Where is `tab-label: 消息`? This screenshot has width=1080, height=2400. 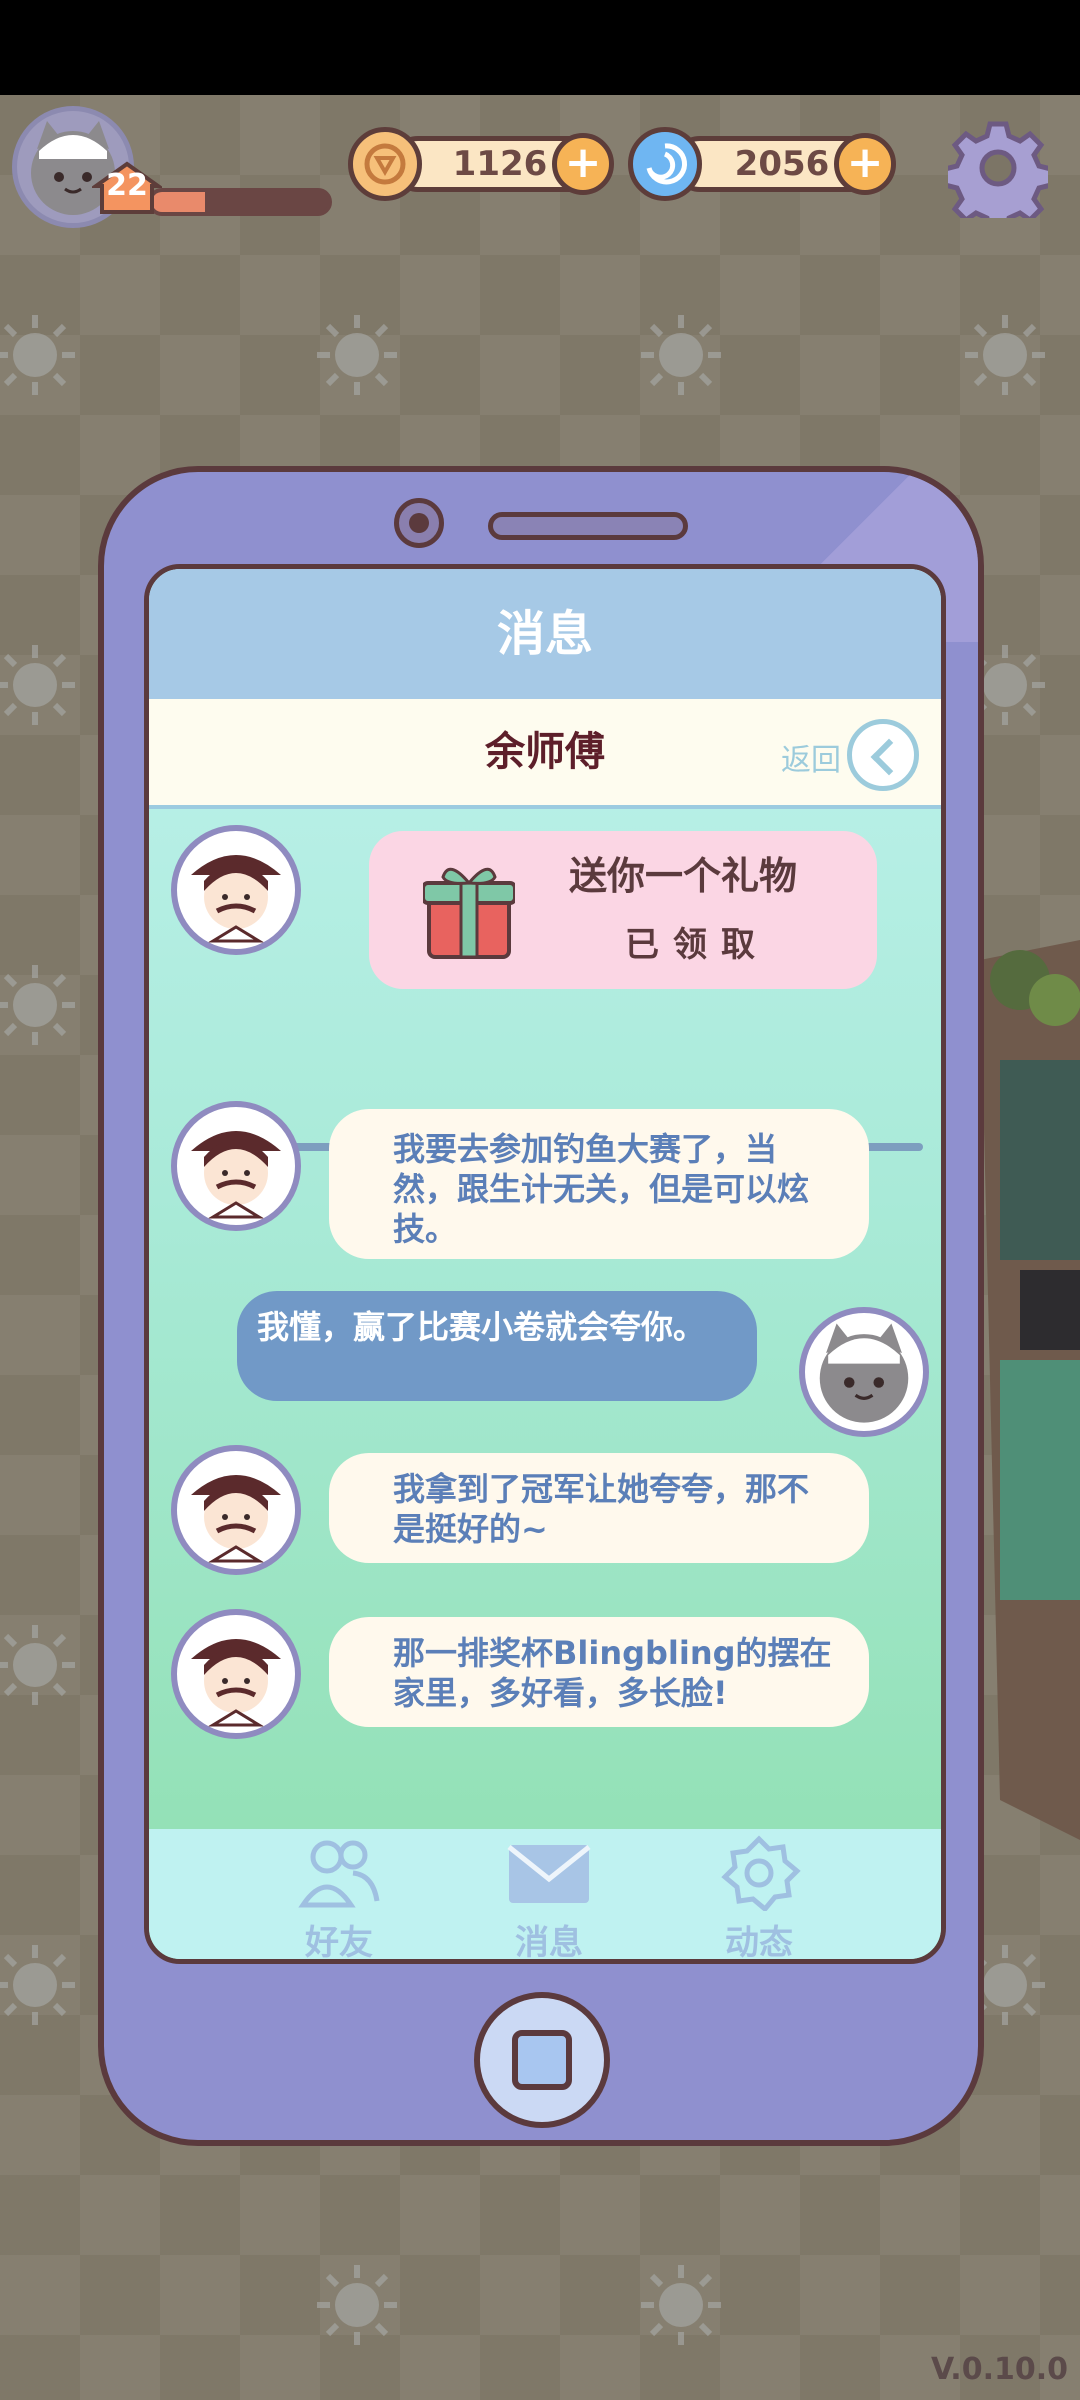
tab-label: 消息 is located at coordinates (549, 1943).